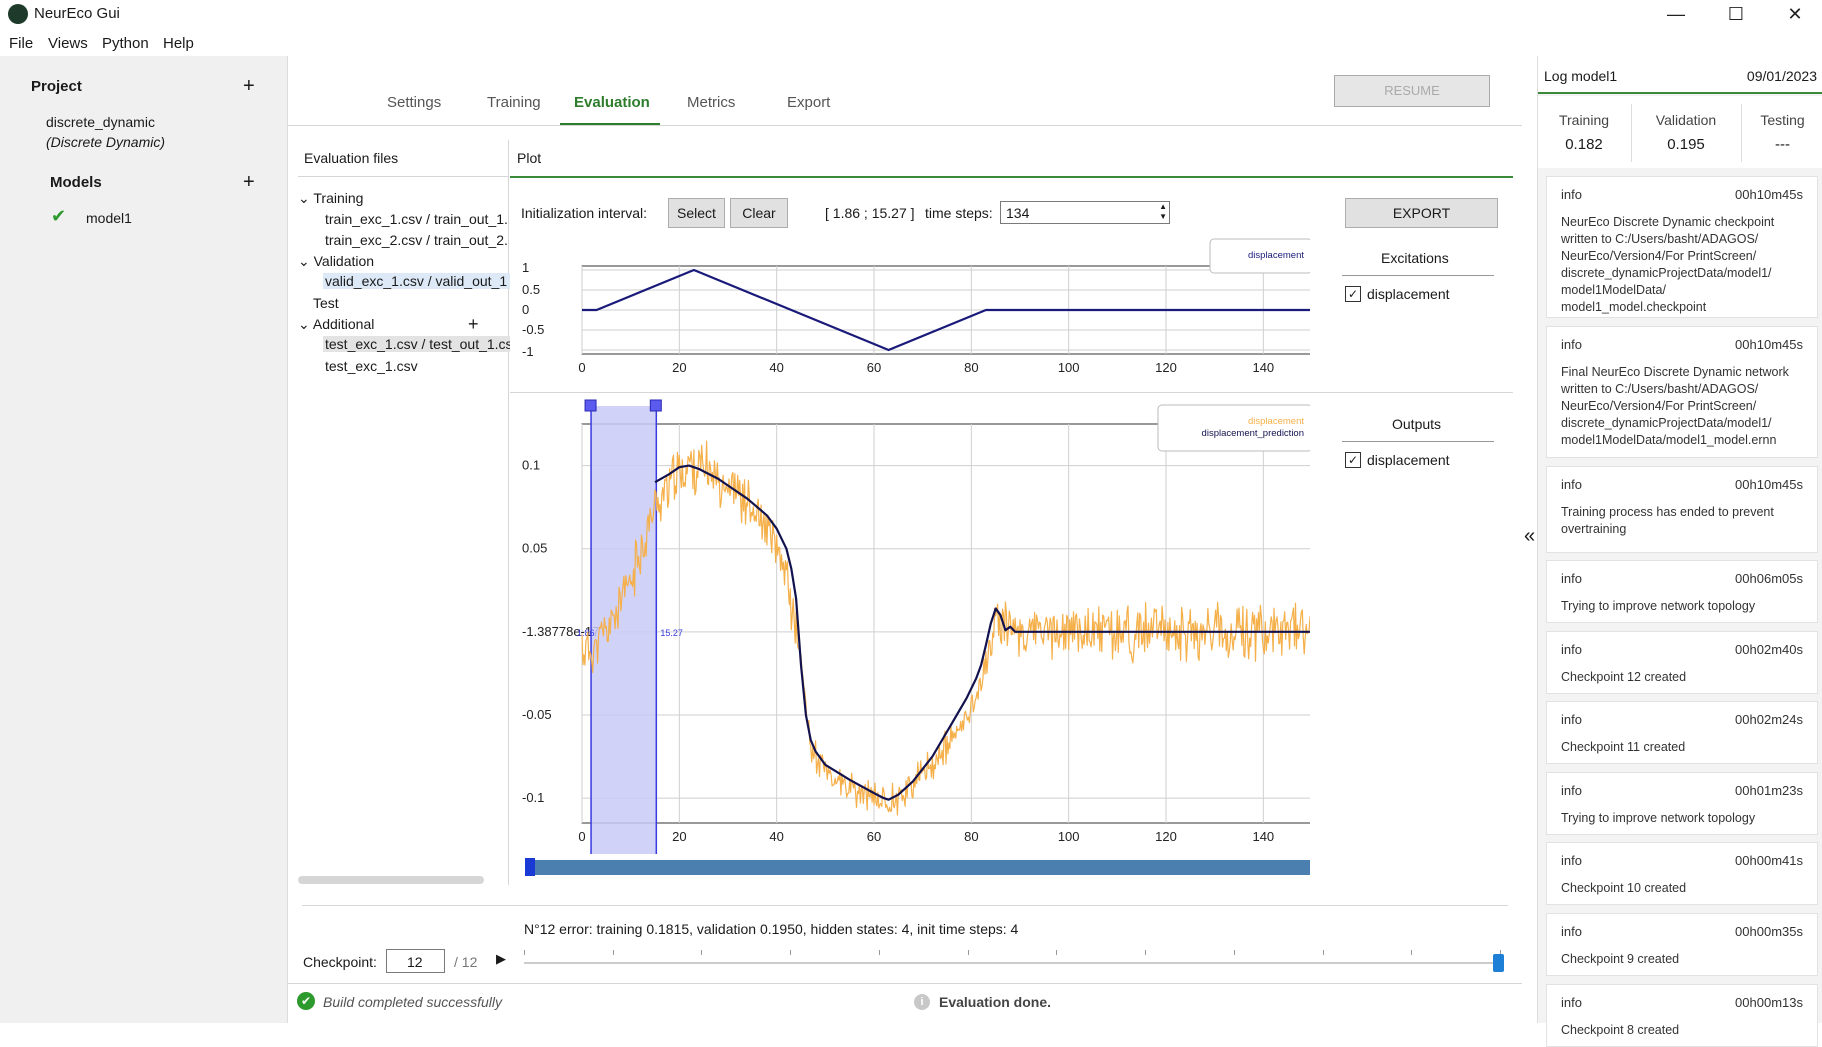 The image size is (1822, 1047). I want to click on export-button: EXPORT, so click(1421, 213).